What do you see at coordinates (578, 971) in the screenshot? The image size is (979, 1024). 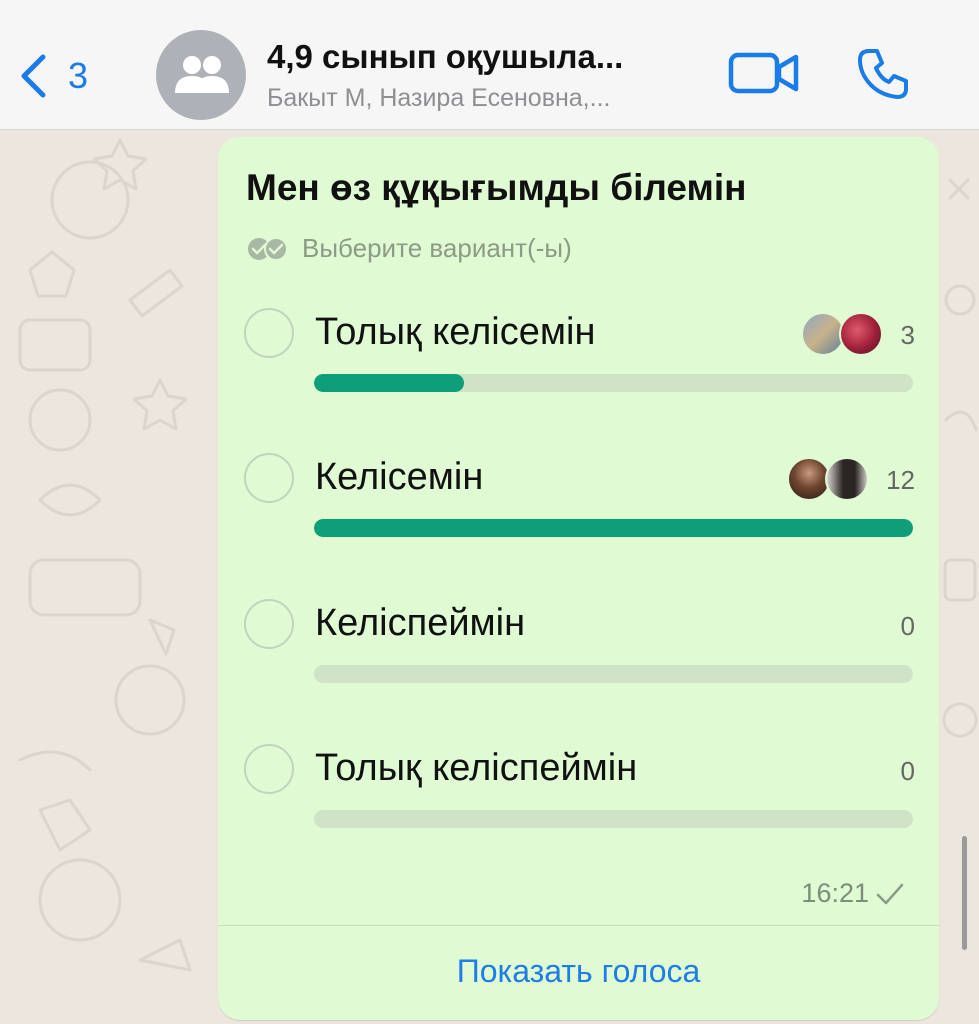 I see `show-votes-button: Показать голоса` at bounding box center [578, 971].